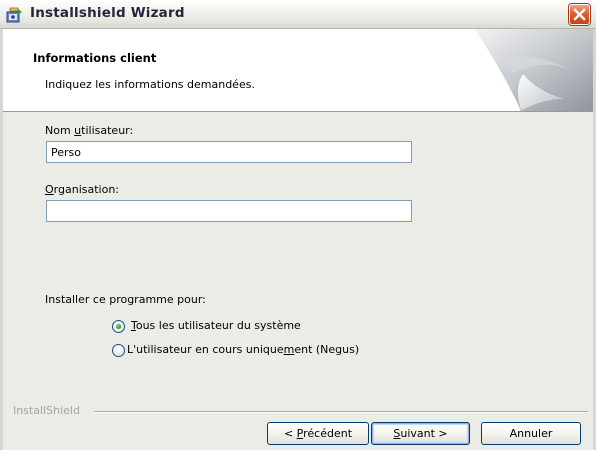  I want to click on page-subtitle: Indiquez les informations demandées., so click(150, 84).